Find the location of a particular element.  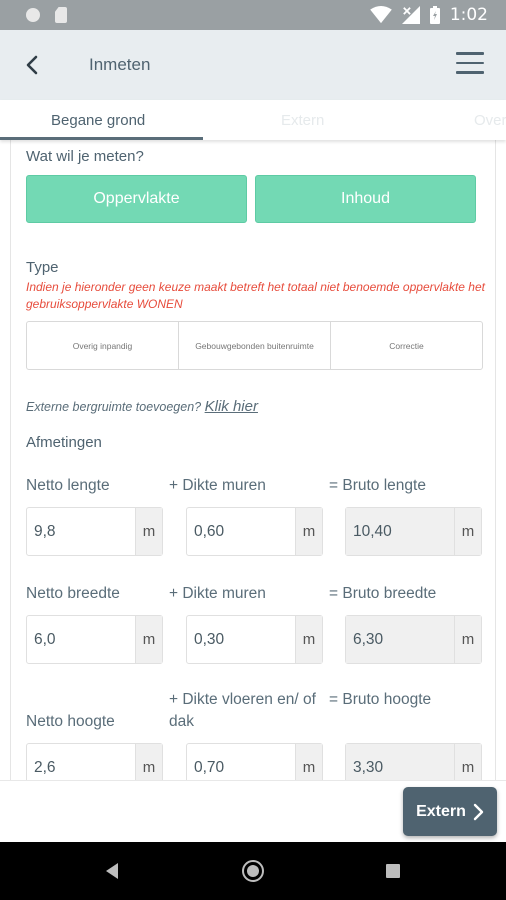

netto-lengte-field: 9,8 m is located at coordinates (94, 531).